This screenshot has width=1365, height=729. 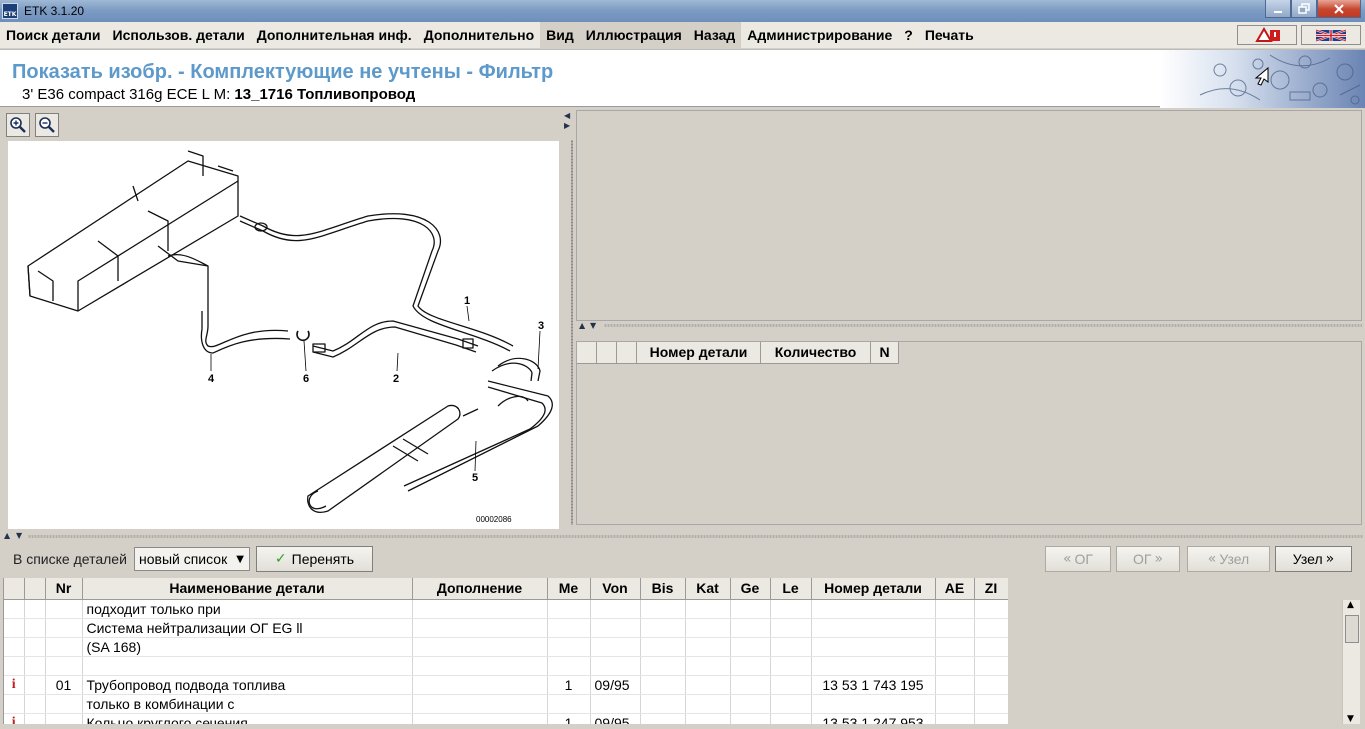 What do you see at coordinates (955, 685) in the screenshot?
I see `ae-cell` at bounding box center [955, 685].